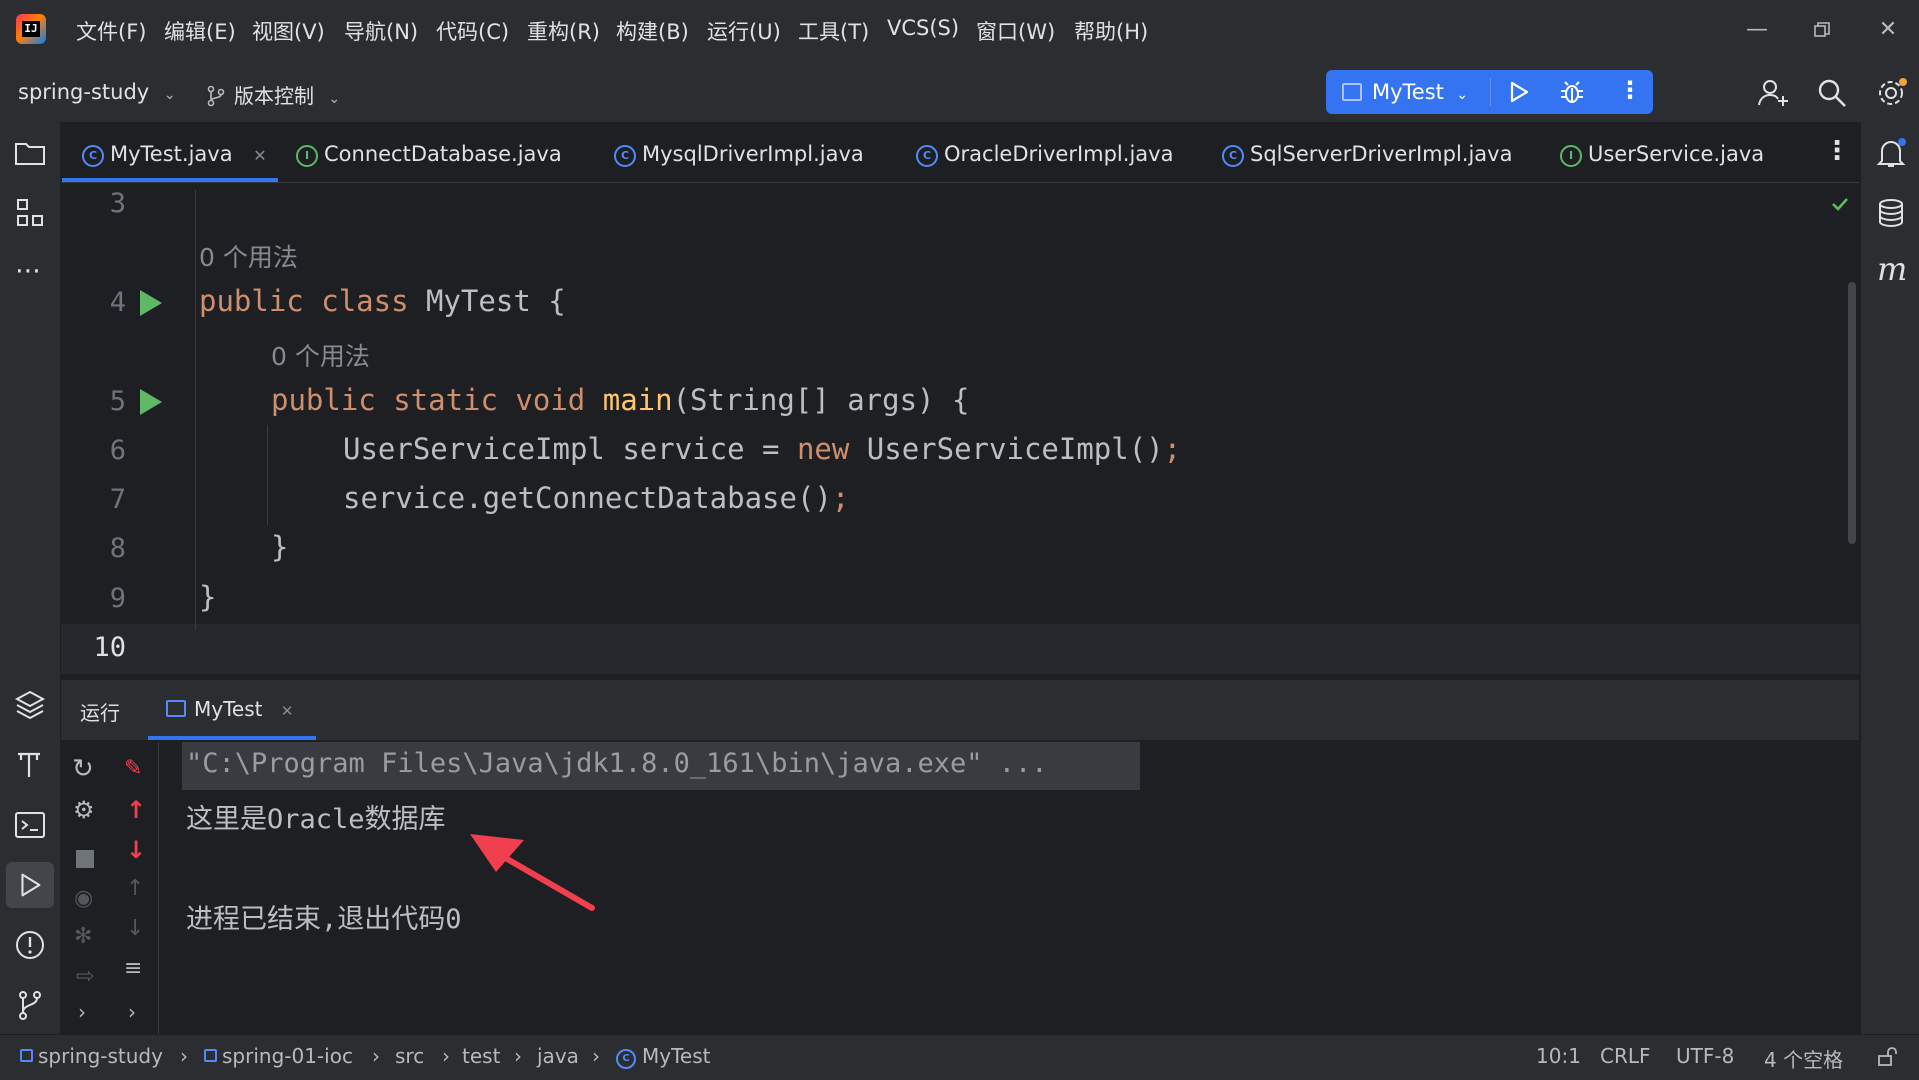  Describe the element at coordinates (85, 859) in the screenshot. I see `stop-icon` at that location.